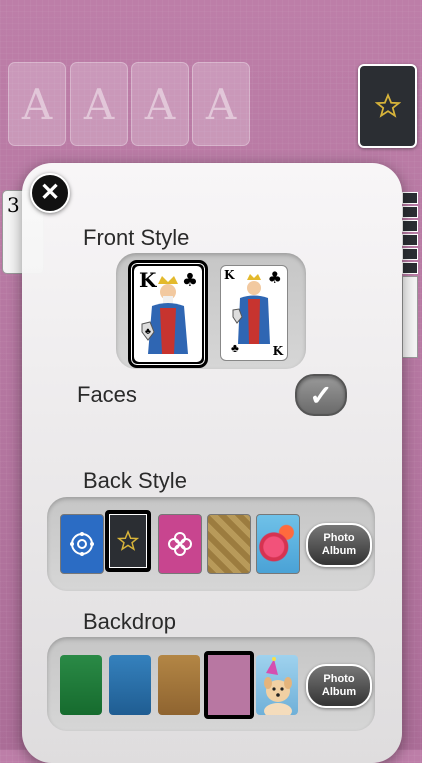 This screenshot has height=763, width=422. I want to click on back-option-blue-pattern, so click(82, 544).